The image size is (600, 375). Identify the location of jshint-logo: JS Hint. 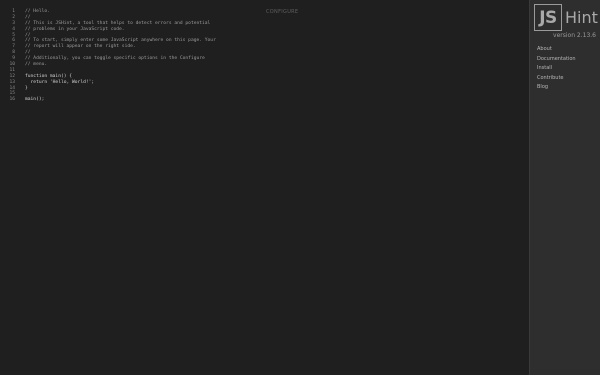
(566, 17).